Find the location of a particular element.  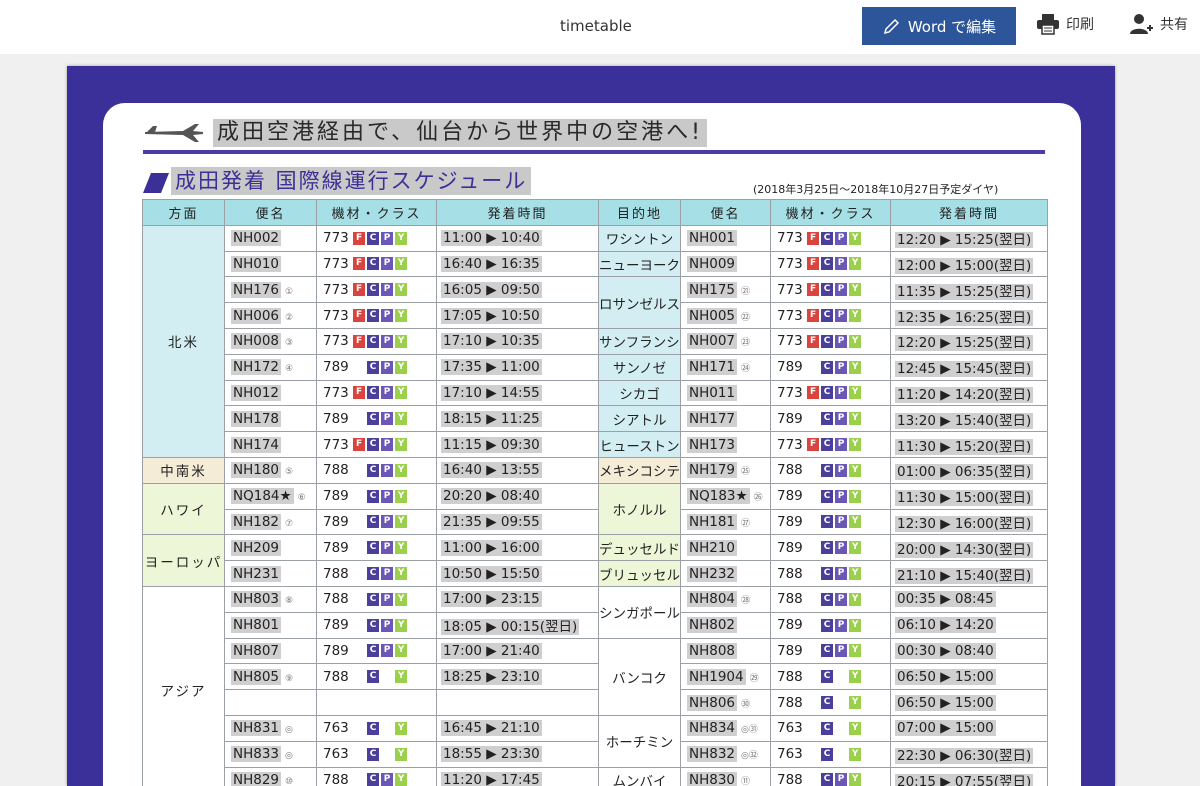

flight-out-cell: NH182 ⑦ is located at coordinates (270, 522).